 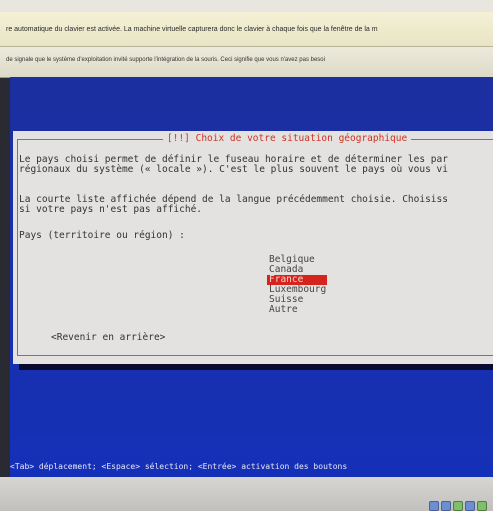 What do you see at coordinates (297, 310) in the screenshot?
I see `country-option-autre: Autre` at bounding box center [297, 310].